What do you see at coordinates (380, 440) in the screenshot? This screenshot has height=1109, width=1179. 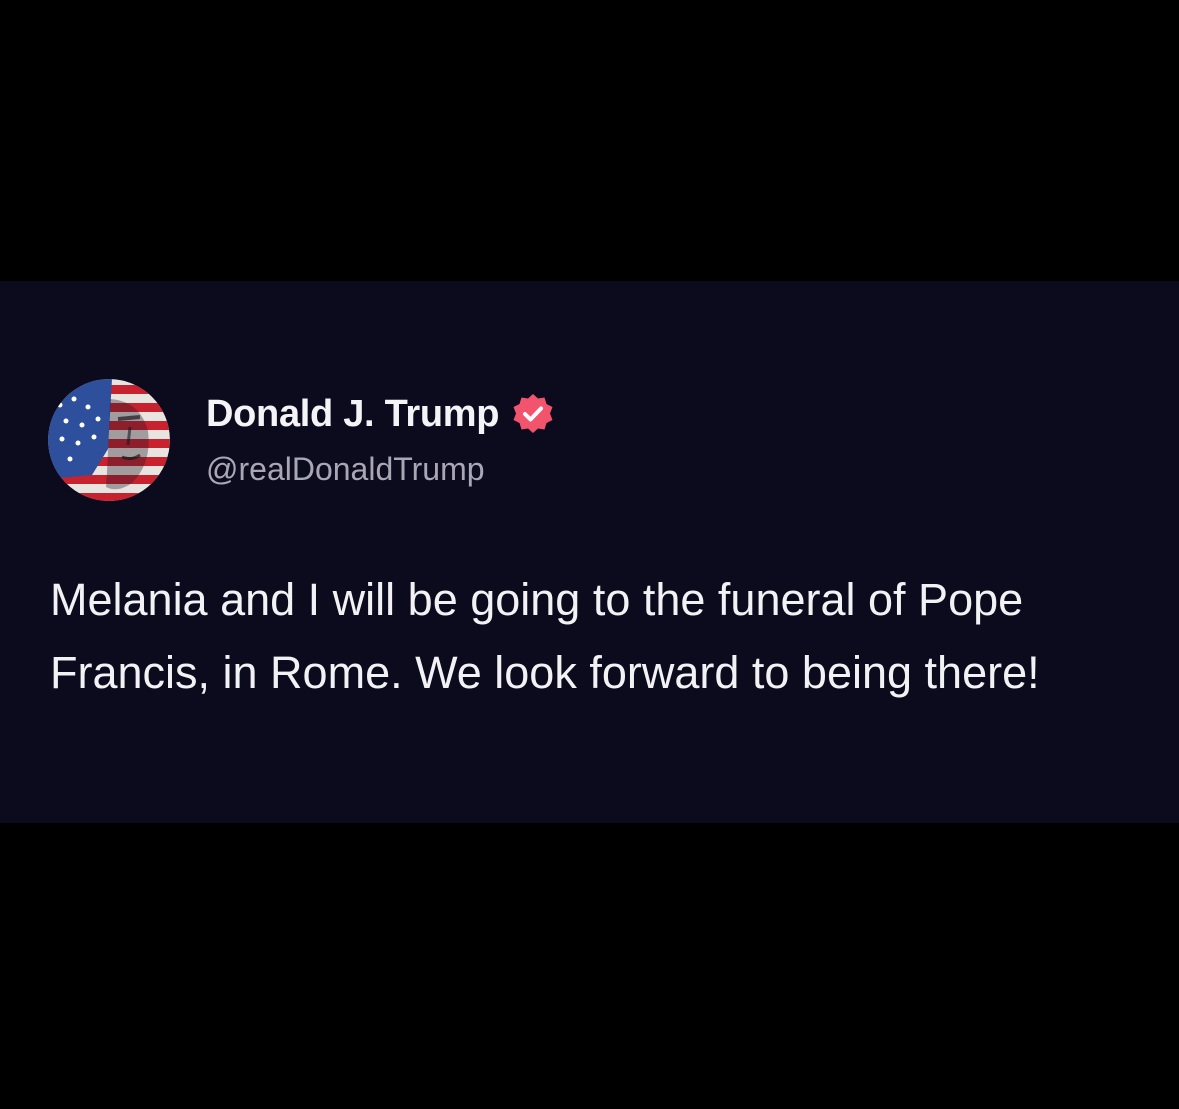 I see `author-info: Donald J. Trump @realDonaldTrump` at bounding box center [380, 440].